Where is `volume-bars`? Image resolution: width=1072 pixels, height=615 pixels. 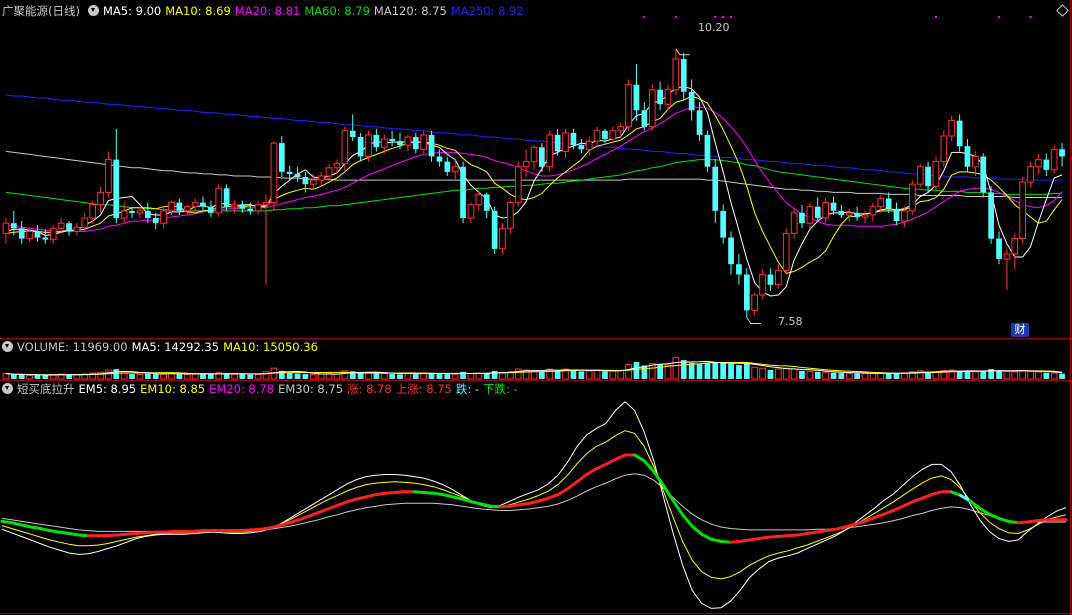 volume-bars is located at coordinates (533, 368).